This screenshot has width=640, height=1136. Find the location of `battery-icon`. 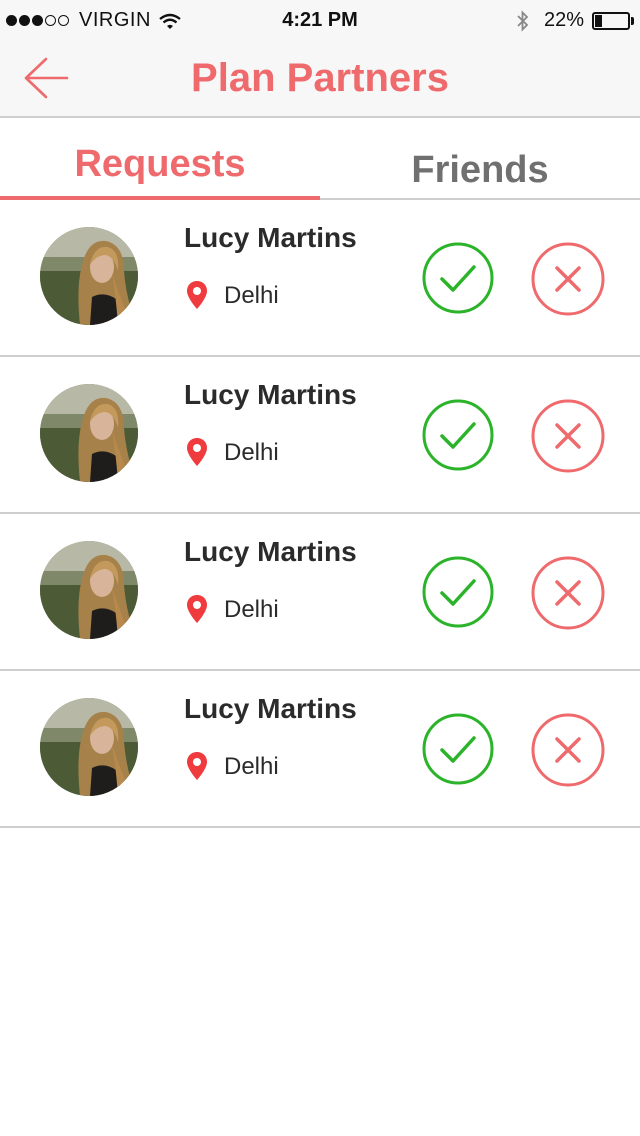

battery-icon is located at coordinates (611, 20).